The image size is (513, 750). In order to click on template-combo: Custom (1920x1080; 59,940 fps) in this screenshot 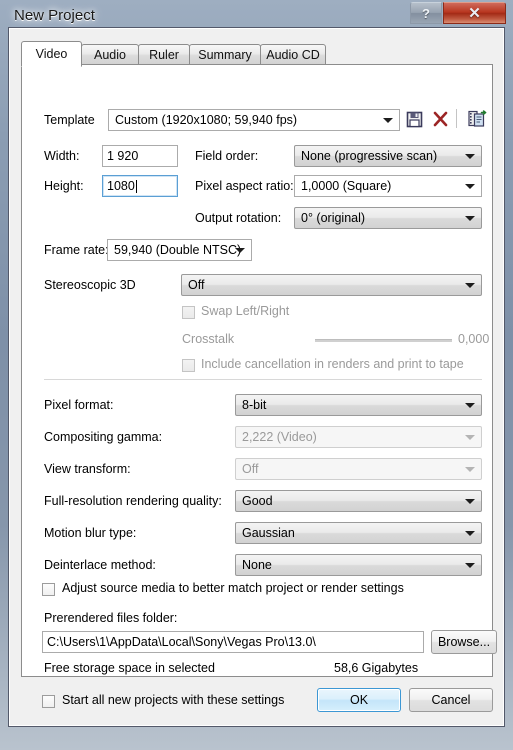, I will do `click(254, 120)`.